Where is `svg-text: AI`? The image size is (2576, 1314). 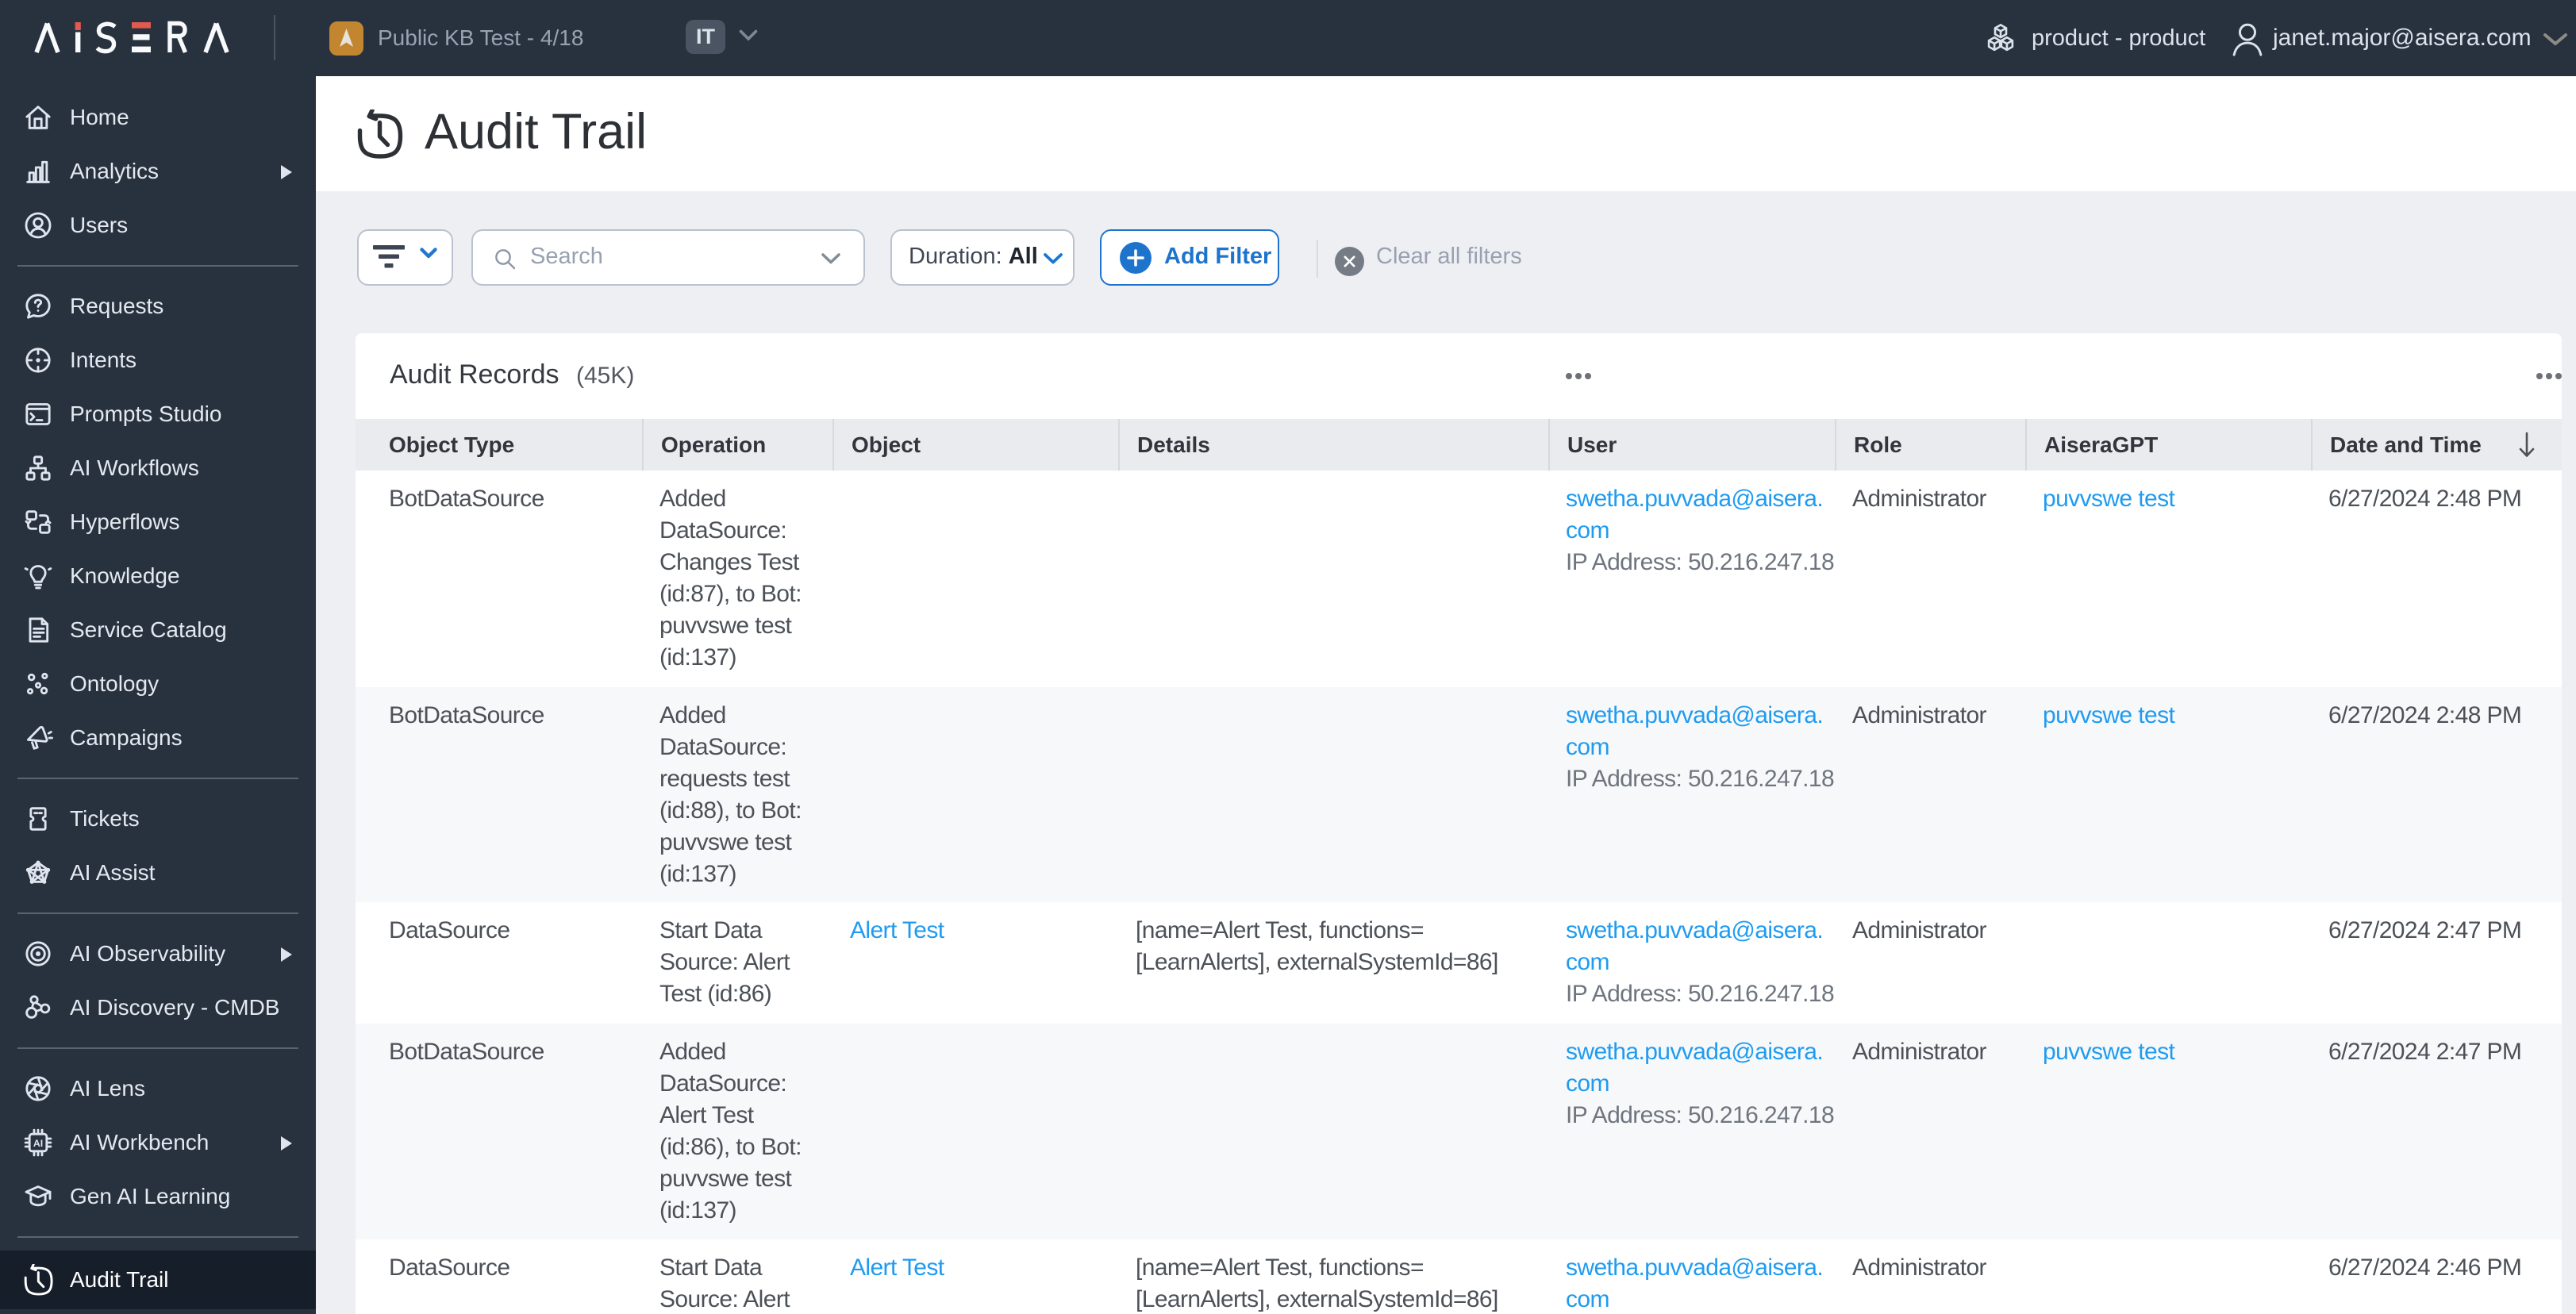 svg-text: AI is located at coordinates (38, 1143).